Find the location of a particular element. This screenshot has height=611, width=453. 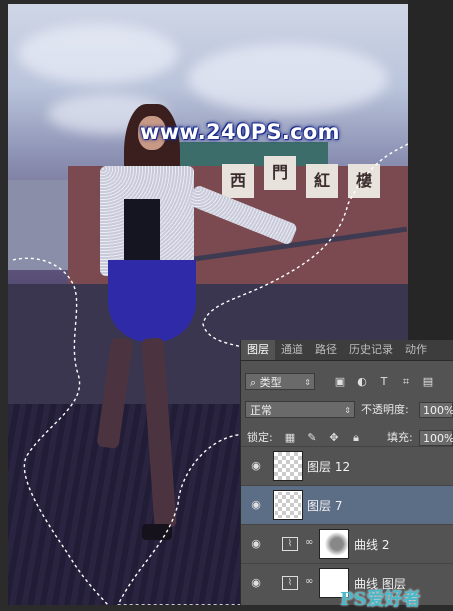

filter-kind-label: 类型 is located at coordinates (270, 382).